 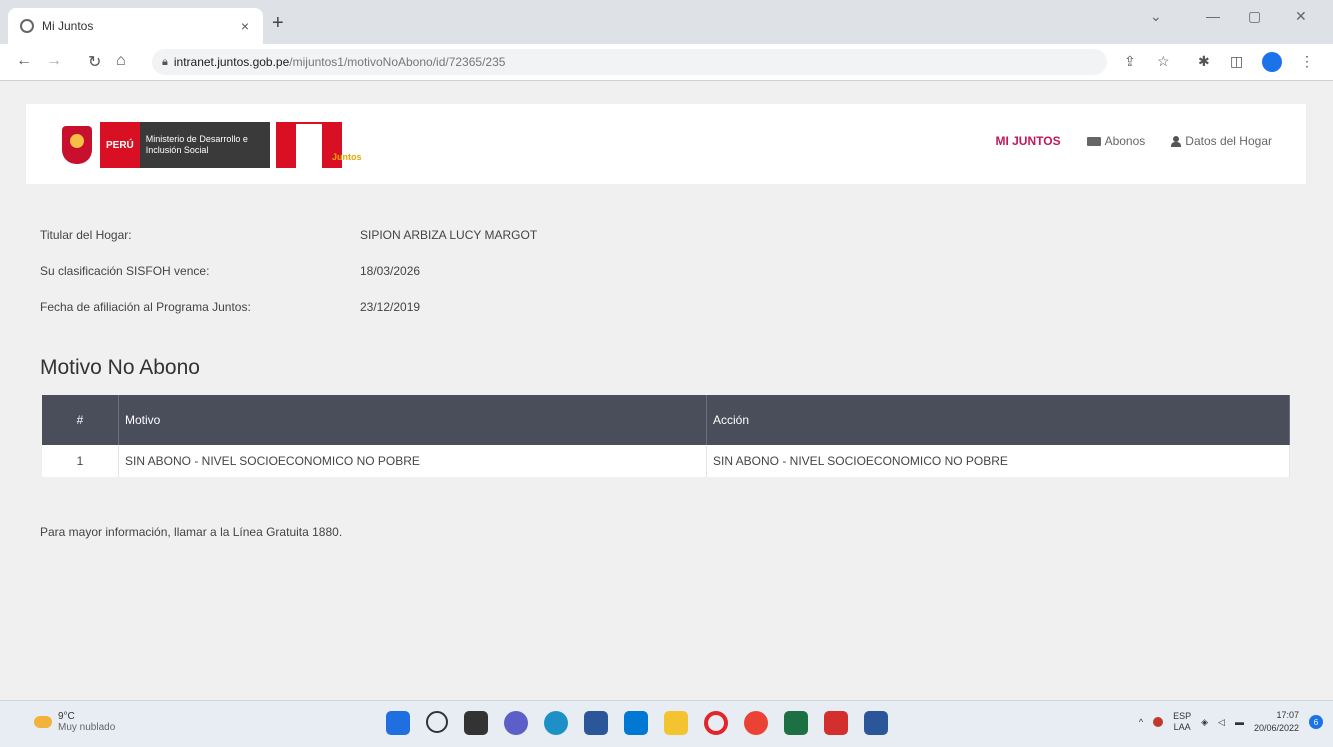 I want to click on peru-label: PERÚ, so click(x=120, y=145).